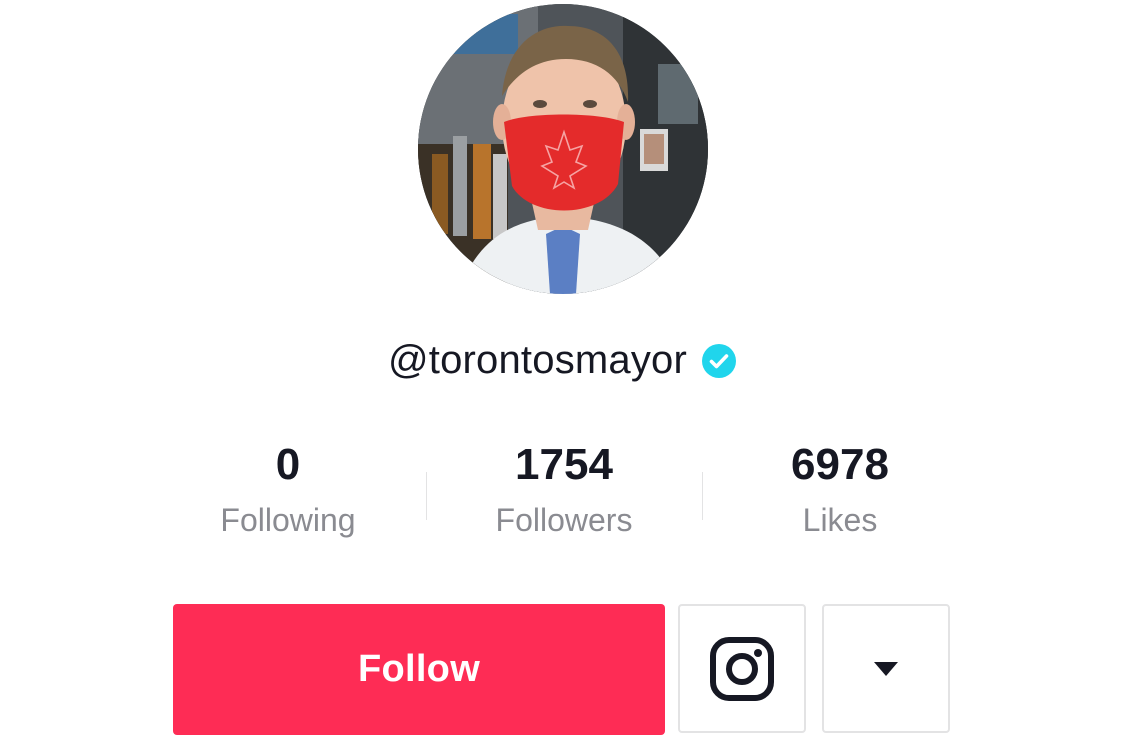  I want to click on verified-badge-icon, so click(719, 361).